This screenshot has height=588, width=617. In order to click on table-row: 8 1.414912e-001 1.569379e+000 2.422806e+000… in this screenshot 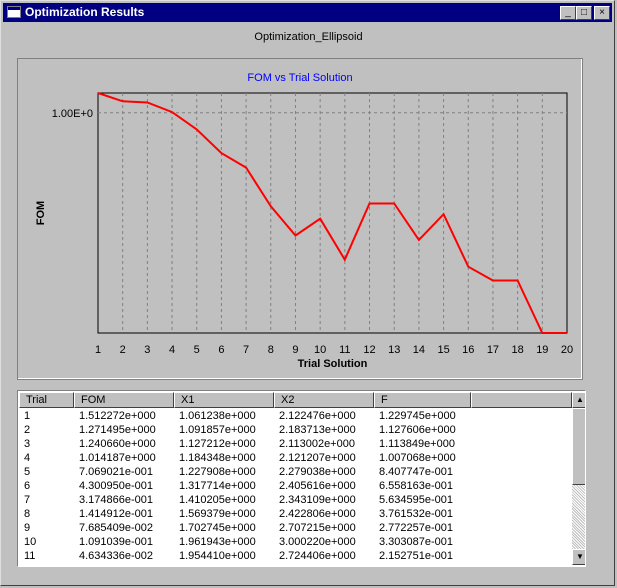, I will do `click(295, 514)`.